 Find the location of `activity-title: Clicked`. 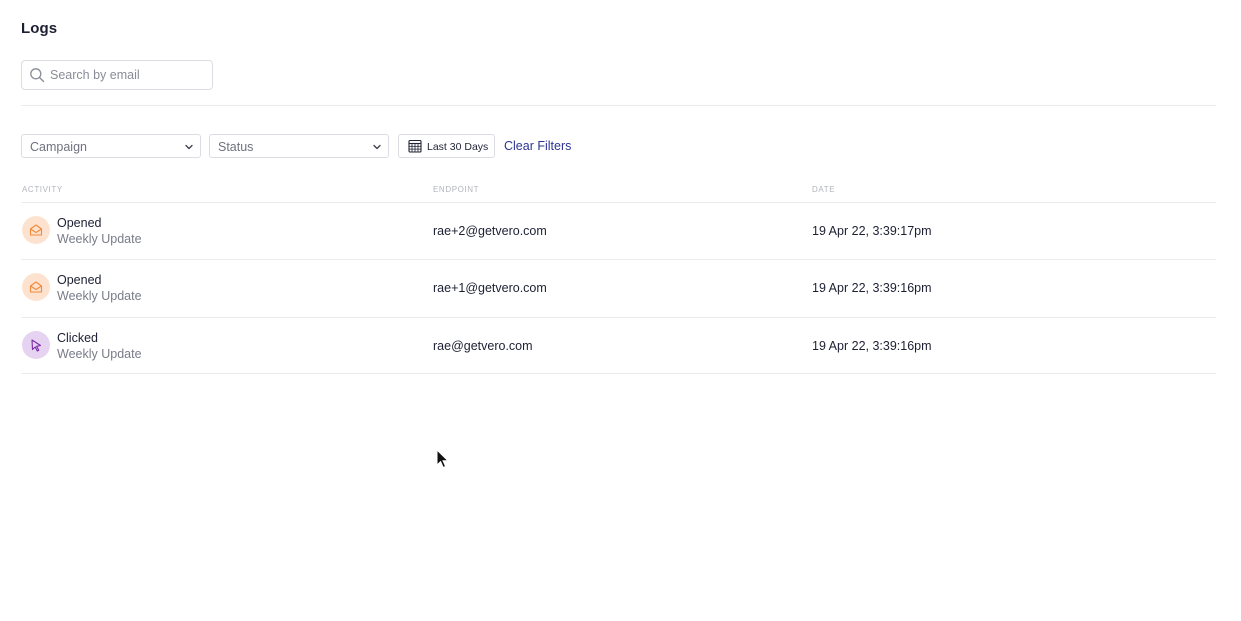

activity-title: Clicked is located at coordinates (77, 338).